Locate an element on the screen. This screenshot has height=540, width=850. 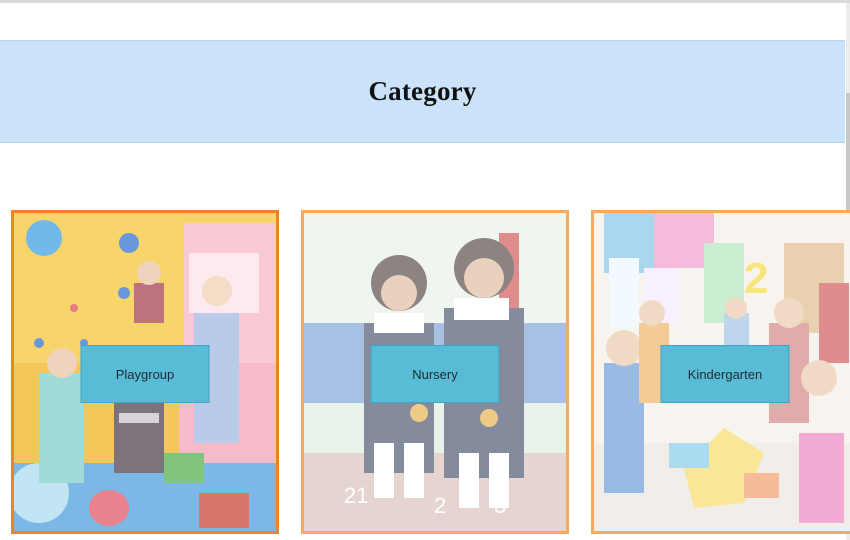
top-border is located at coordinates (425, 1).